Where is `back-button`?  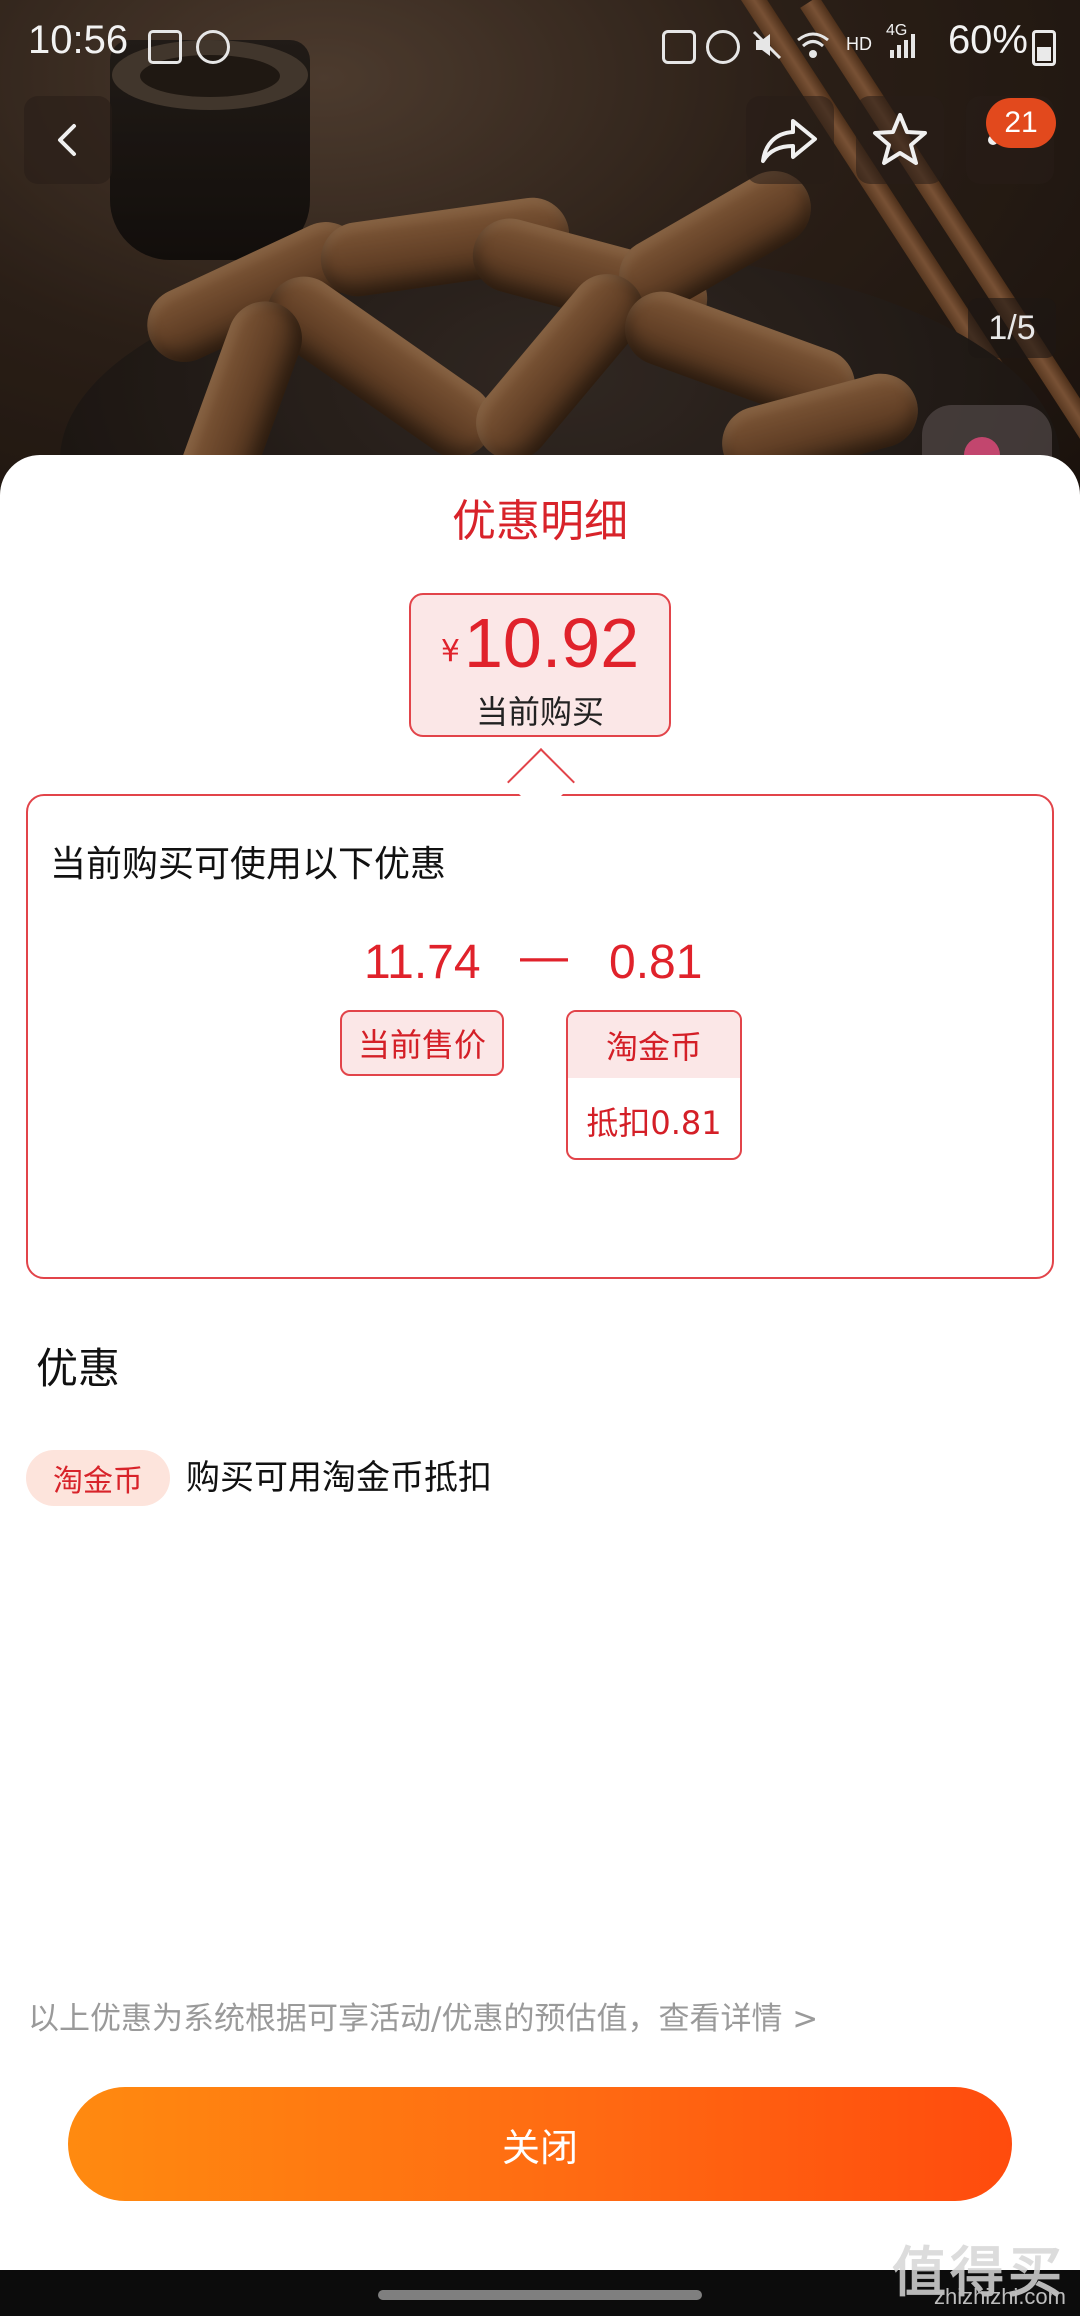 back-button is located at coordinates (68, 140).